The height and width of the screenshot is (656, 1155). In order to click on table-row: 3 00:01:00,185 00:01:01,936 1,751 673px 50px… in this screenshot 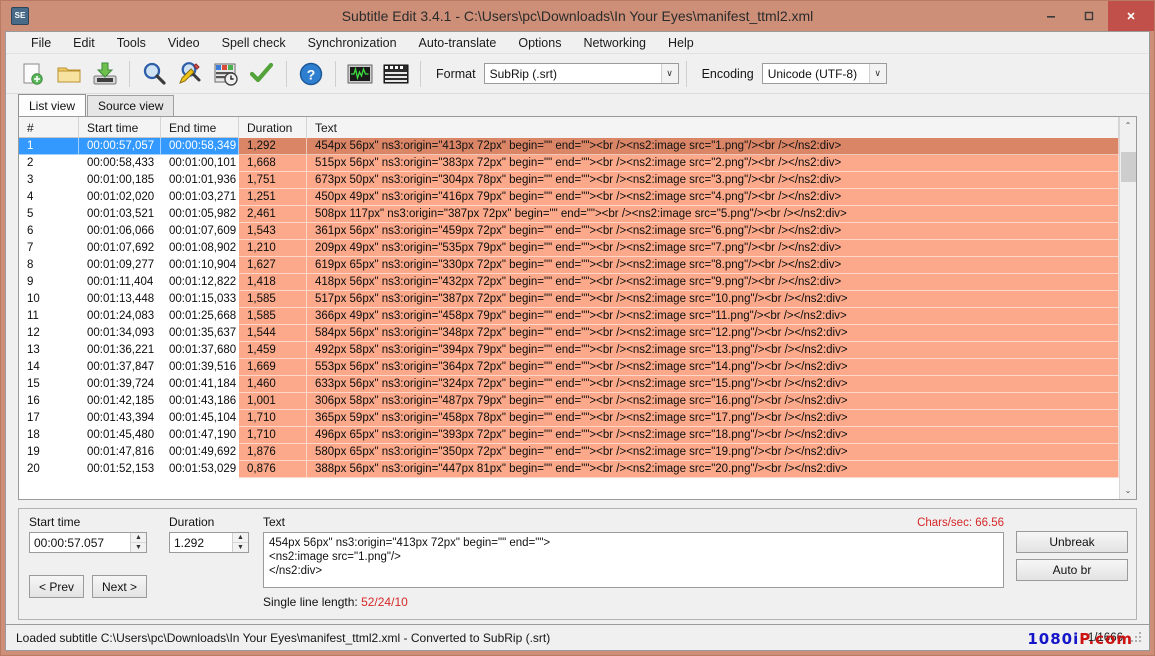, I will do `click(569, 180)`.